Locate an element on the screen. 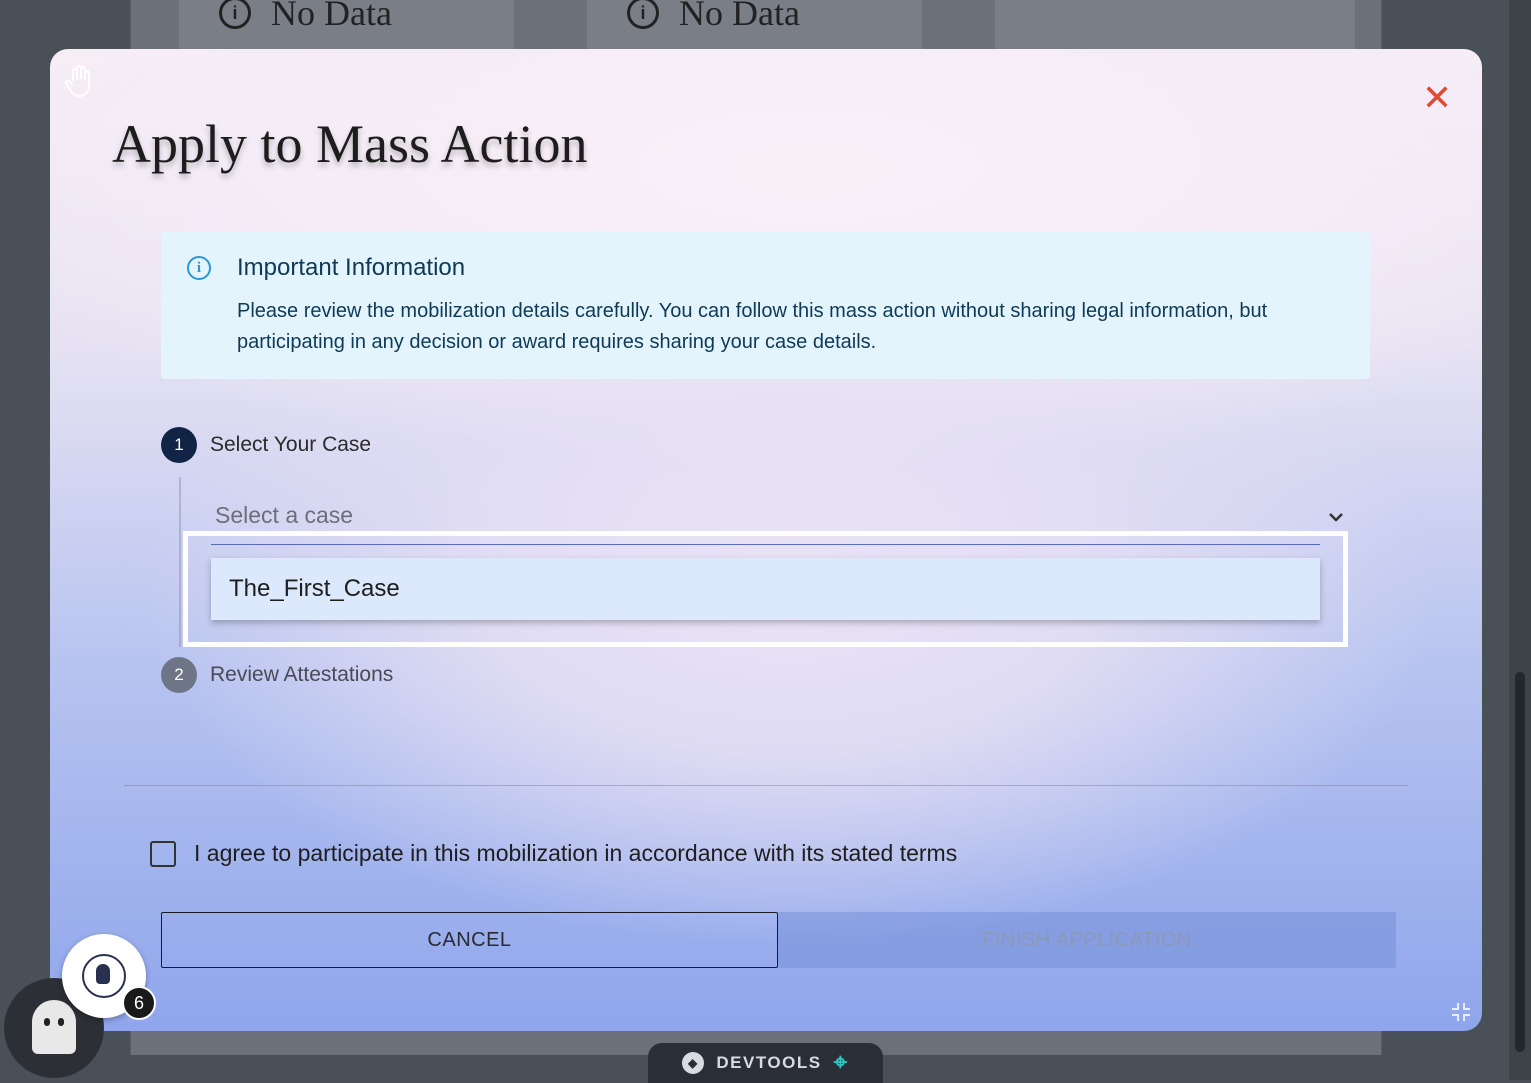 The width and height of the screenshot is (1531, 1083). step-label: Select Your Case is located at coordinates (291, 444).